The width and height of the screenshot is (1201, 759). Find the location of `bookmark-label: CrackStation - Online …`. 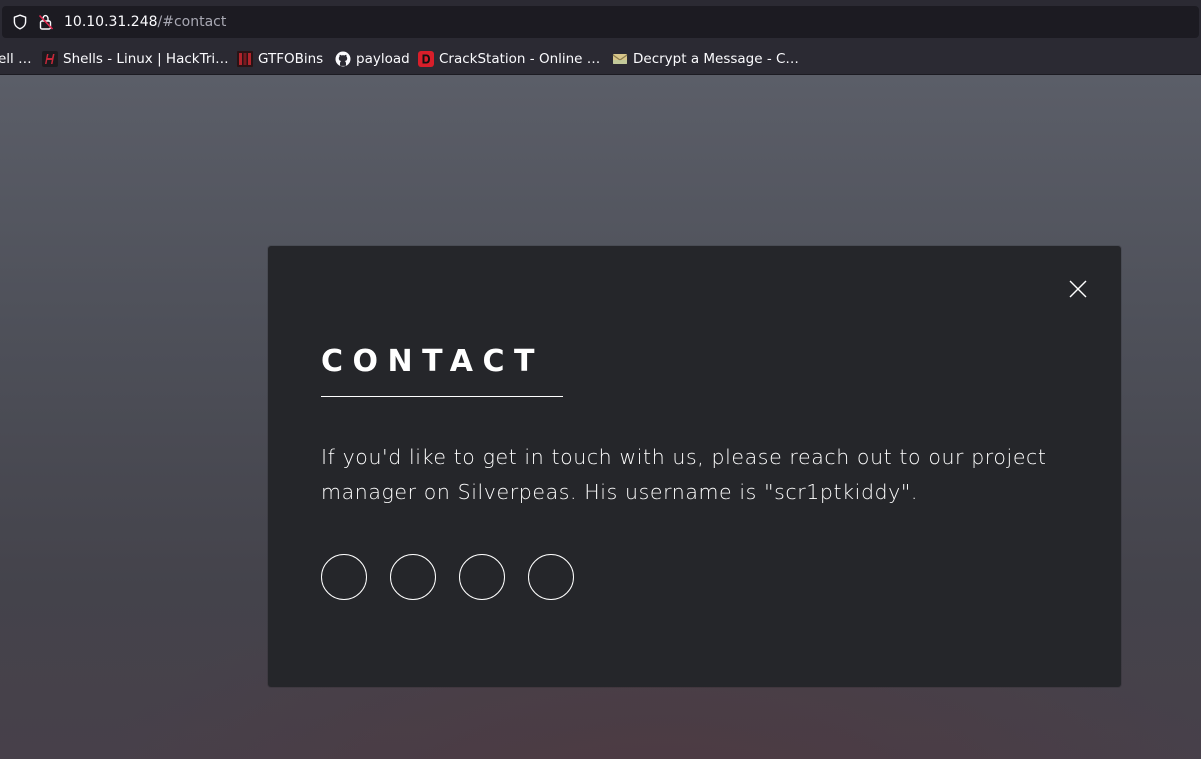

bookmark-label: CrackStation - Online … is located at coordinates (520, 59).